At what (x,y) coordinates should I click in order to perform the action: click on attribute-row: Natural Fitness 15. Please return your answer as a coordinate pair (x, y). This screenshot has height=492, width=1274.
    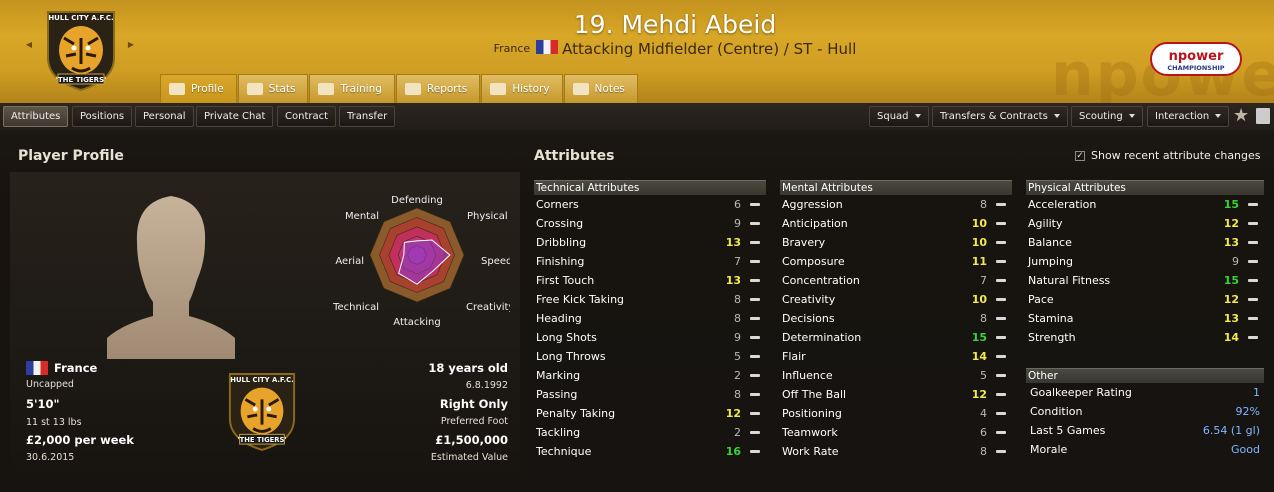
    Looking at the image, I should click on (1145, 280).